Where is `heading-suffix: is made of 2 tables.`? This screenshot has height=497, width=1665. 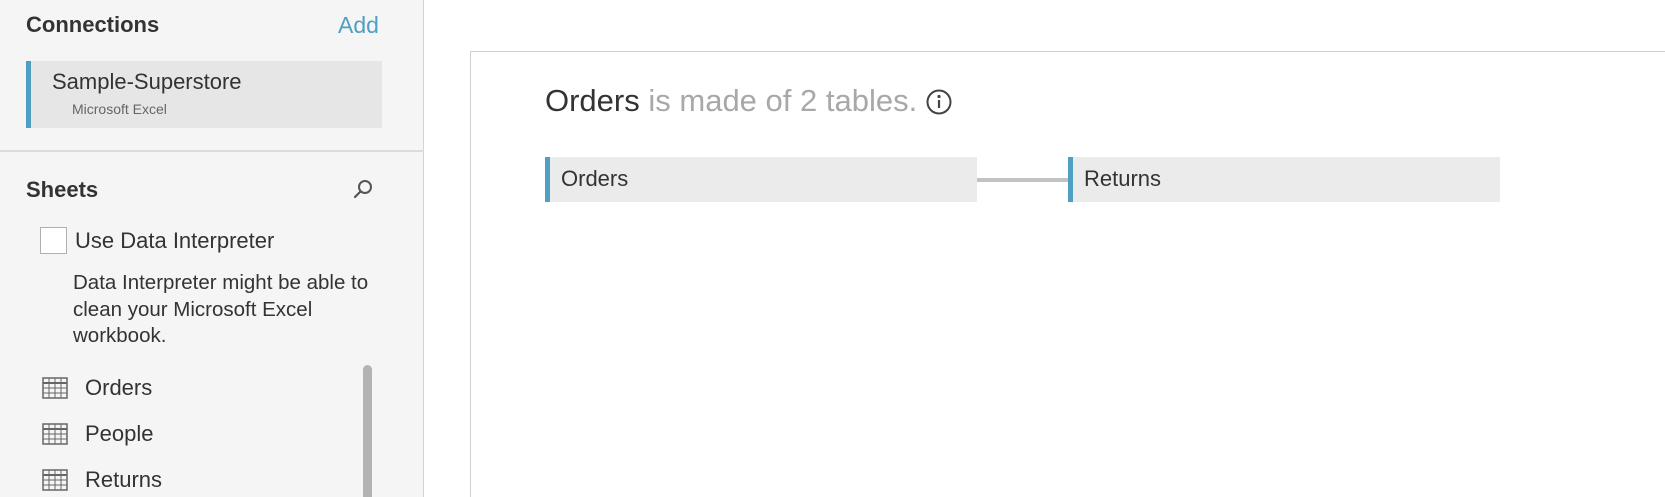 heading-suffix: is made of 2 tables. is located at coordinates (783, 100).